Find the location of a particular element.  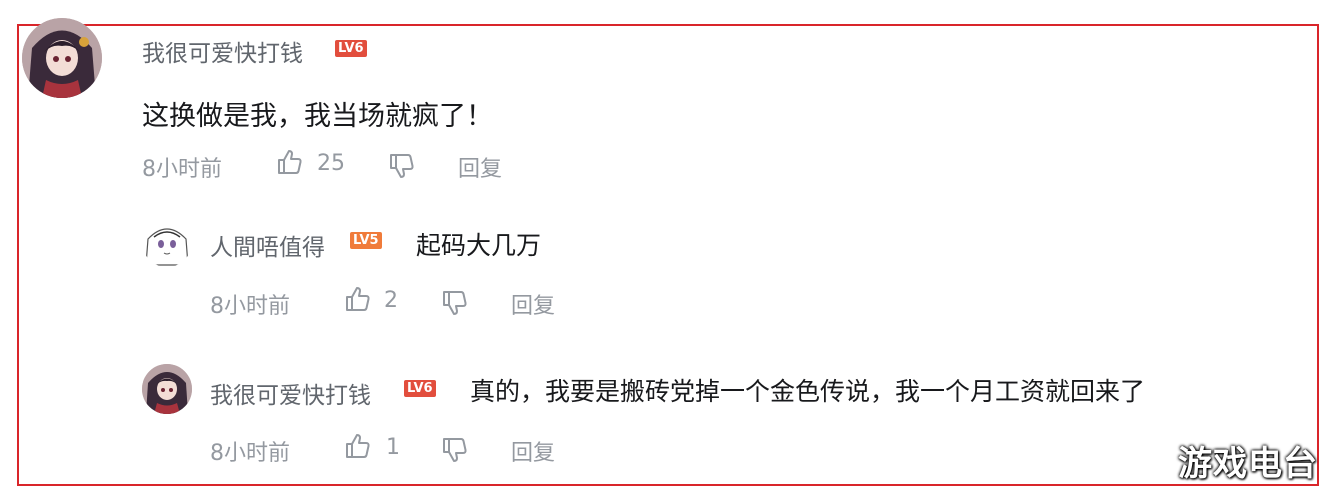

comment-text: 这换做是我，我当场就疯了！ is located at coordinates (317, 116).